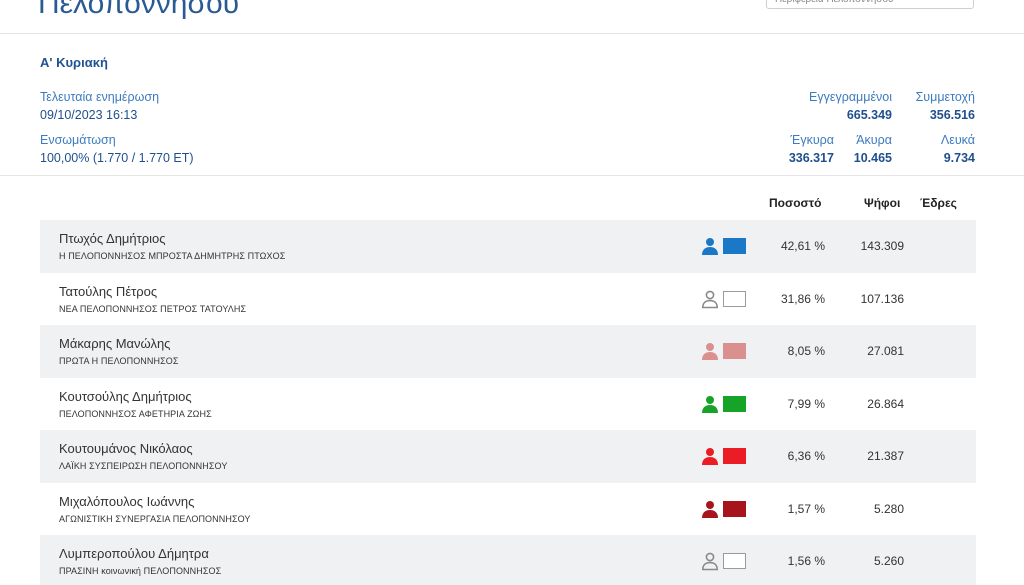 This screenshot has width=1024, height=585. I want to click on results-header: Ποσοστό Ψήφοι Έδρες, so click(512, 204).